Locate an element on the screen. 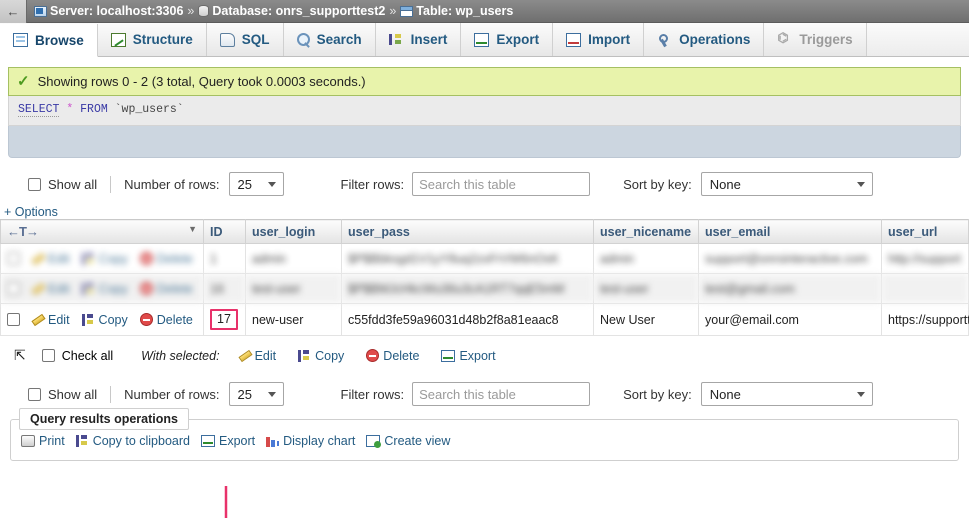  sort-by-key-select-top: None is located at coordinates (786, 184).